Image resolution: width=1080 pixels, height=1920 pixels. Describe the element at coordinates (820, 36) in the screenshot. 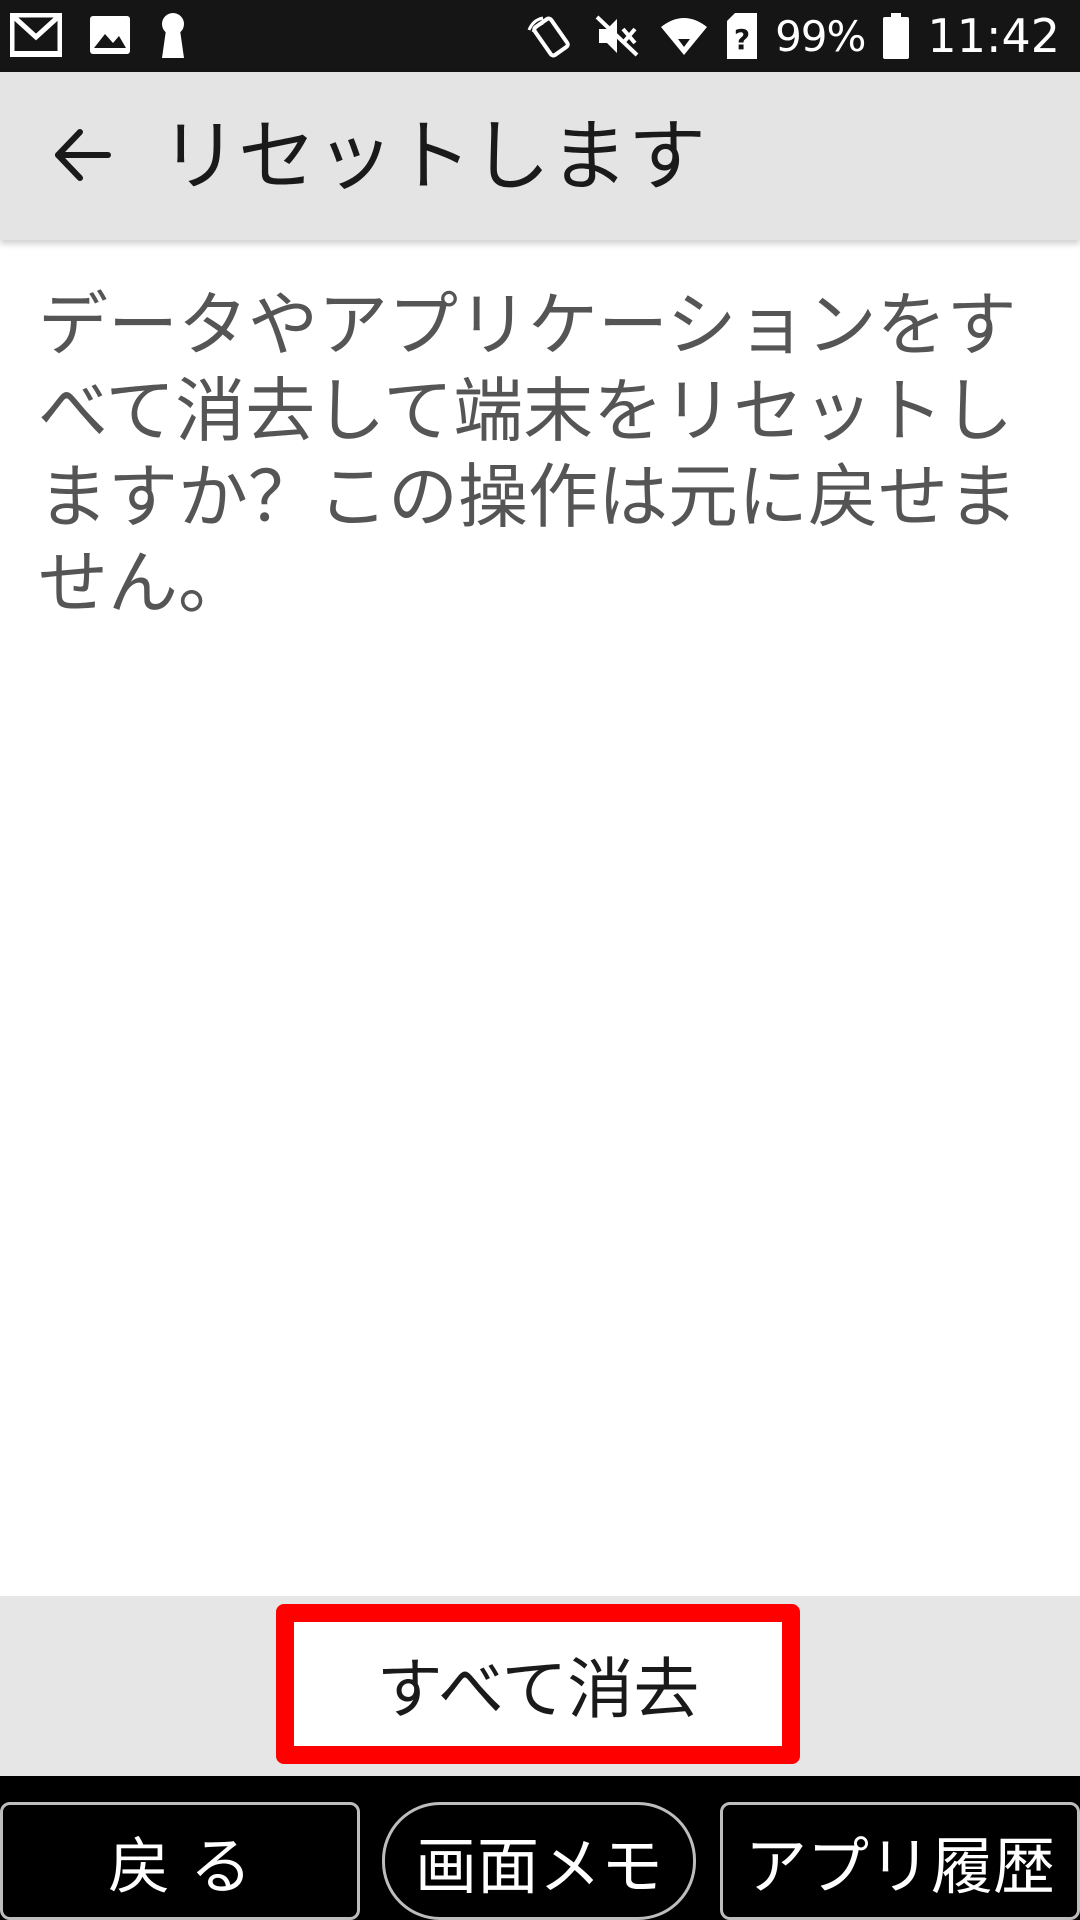

I see `battery-percent: 99%` at that location.